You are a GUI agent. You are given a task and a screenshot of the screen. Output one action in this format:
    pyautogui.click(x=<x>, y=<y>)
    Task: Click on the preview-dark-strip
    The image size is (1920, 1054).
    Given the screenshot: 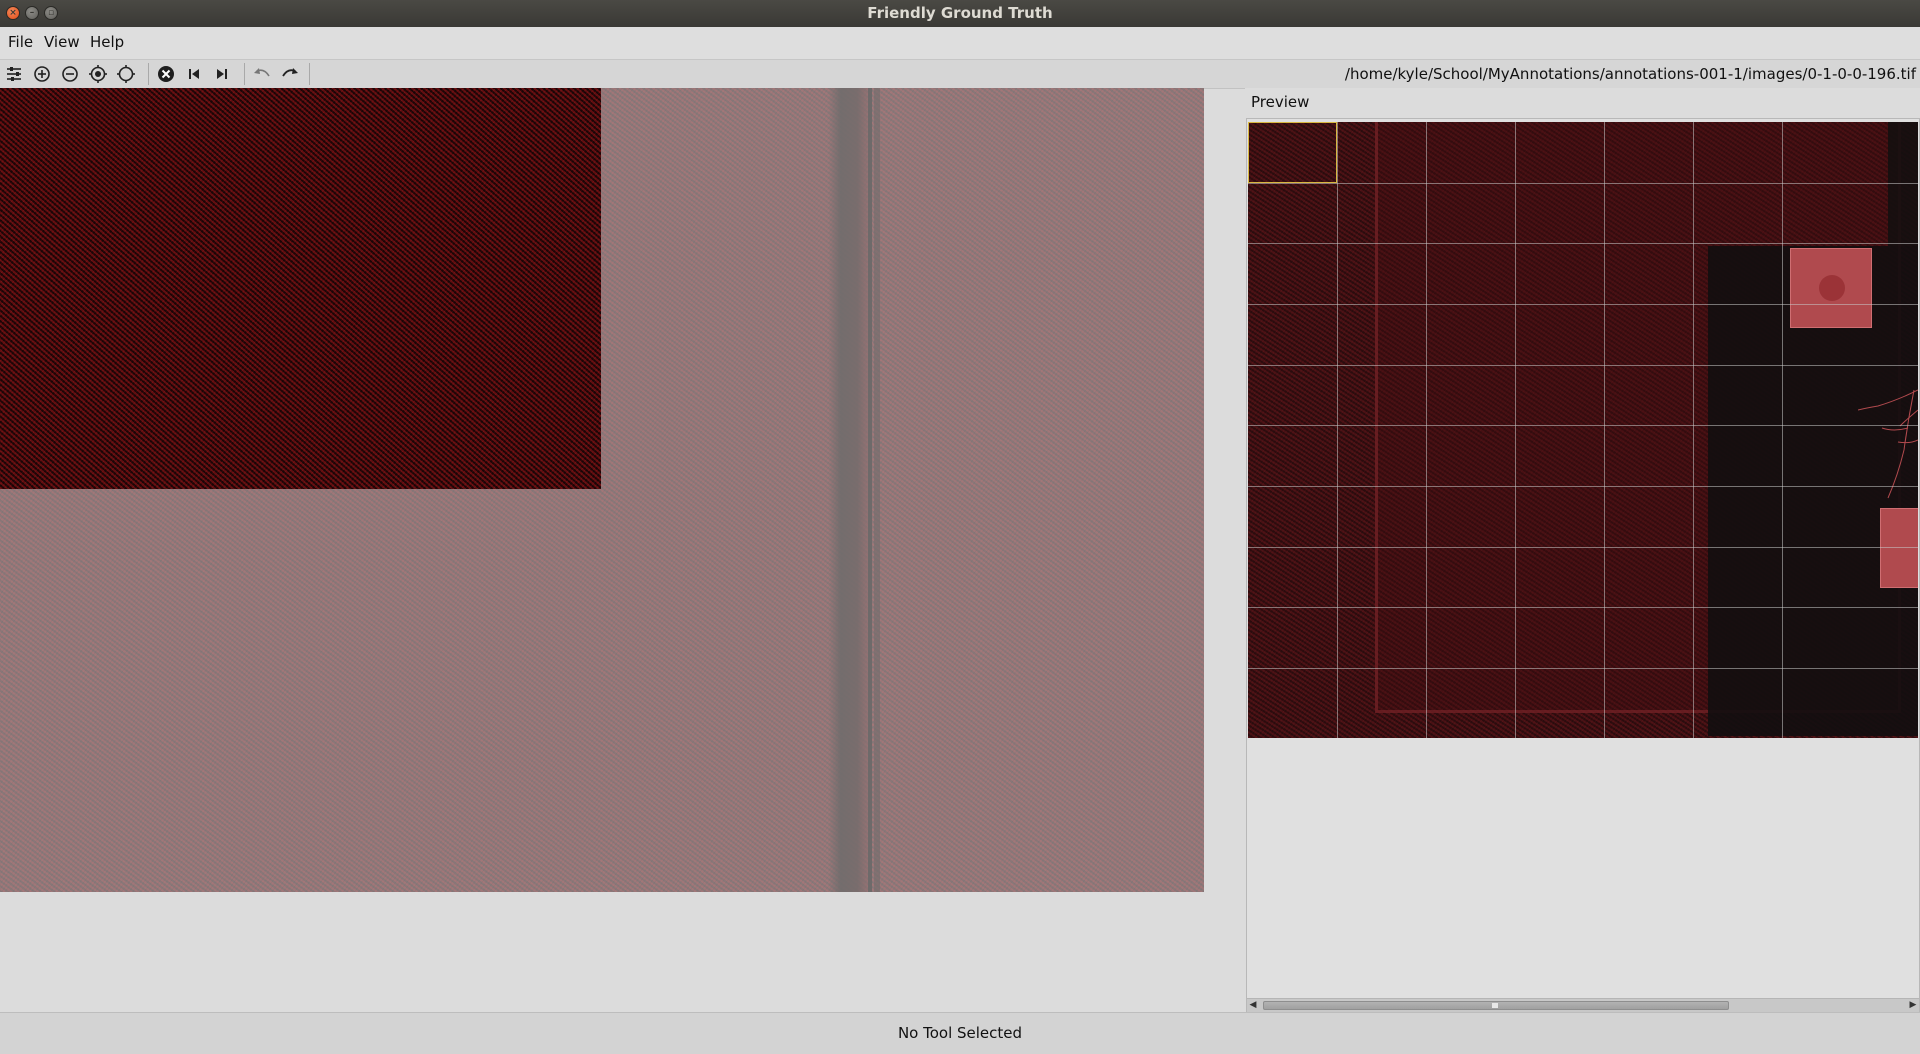 What is the action you would take?
    pyautogui.click(x=1903, y=184)
    